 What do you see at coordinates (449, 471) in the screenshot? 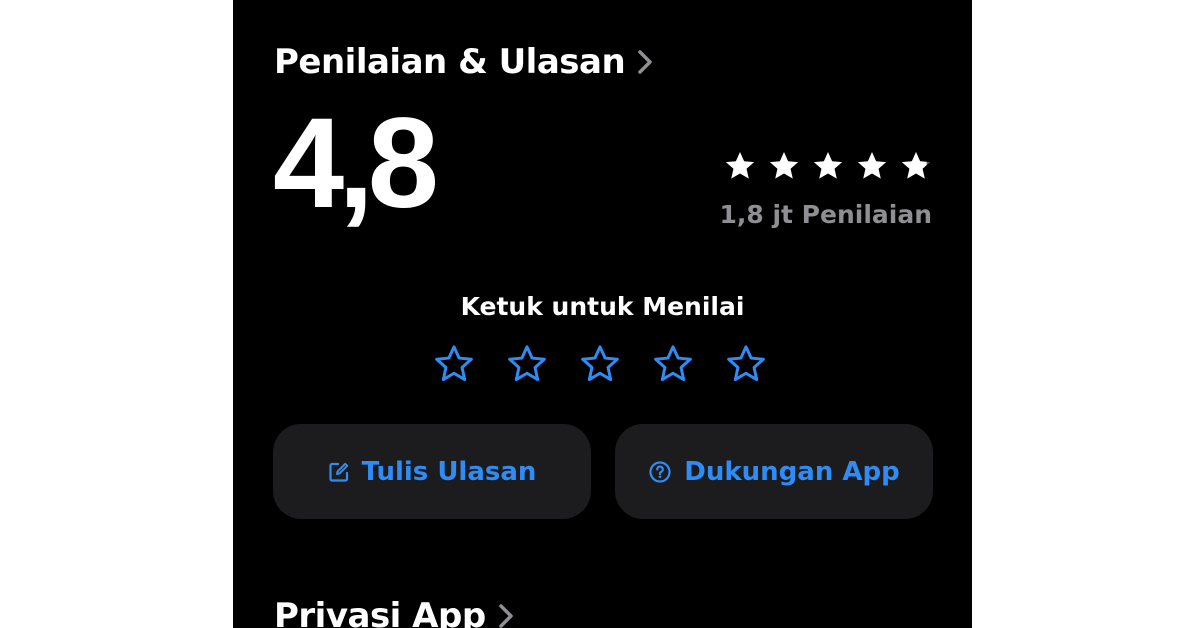
I see `write-review-label: Tulis Ulasan` at bounding box center [449, 471].